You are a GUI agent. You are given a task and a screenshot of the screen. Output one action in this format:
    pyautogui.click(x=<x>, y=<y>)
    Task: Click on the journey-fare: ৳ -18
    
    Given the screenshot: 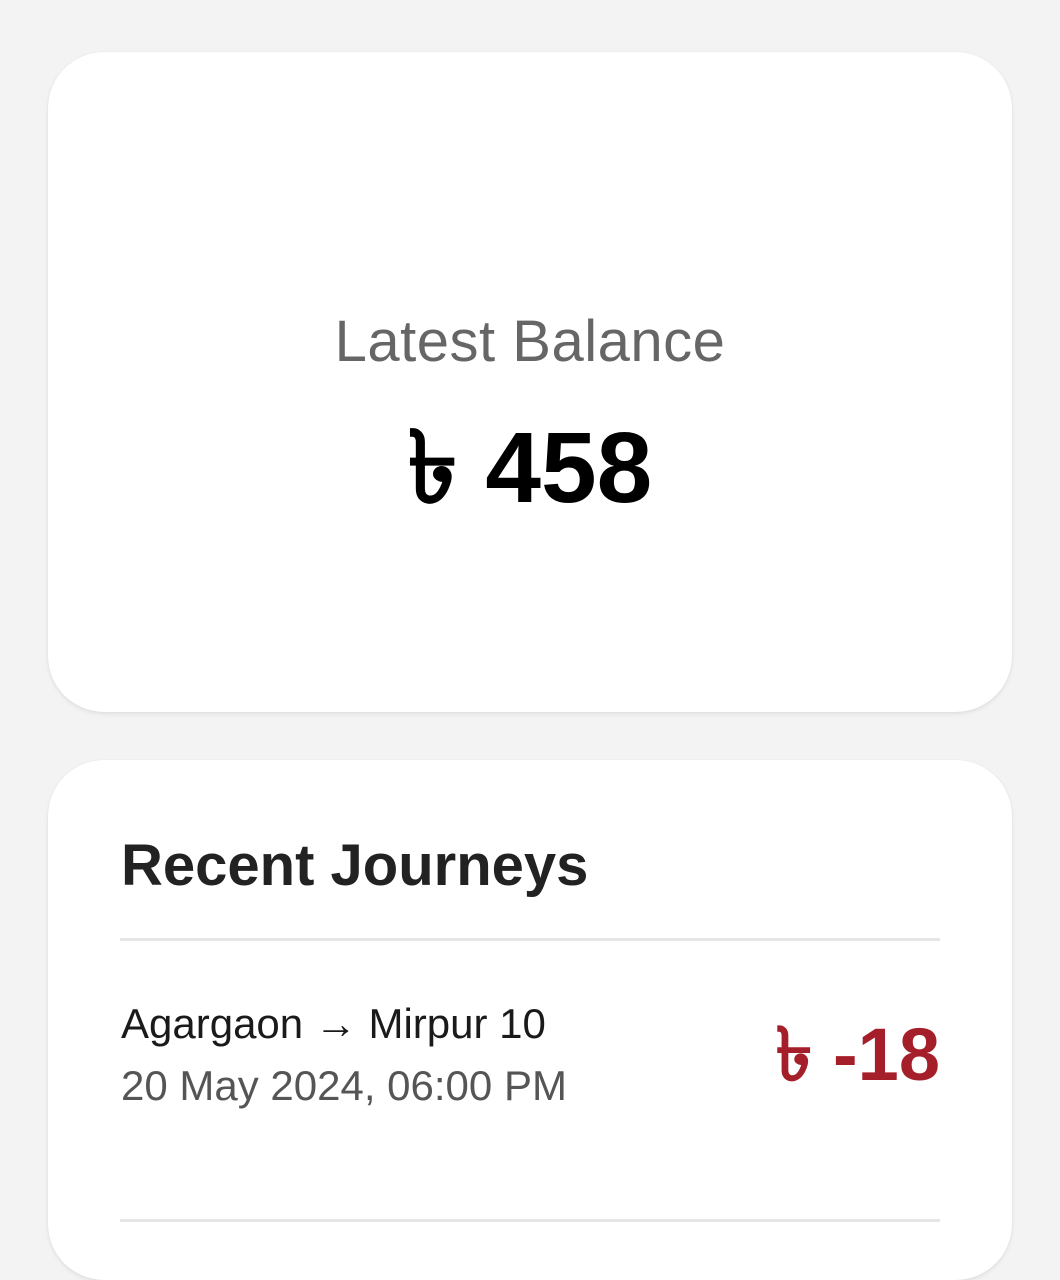 What is the action you would take?
    pyautogui.click(x=857, y=1054)
    